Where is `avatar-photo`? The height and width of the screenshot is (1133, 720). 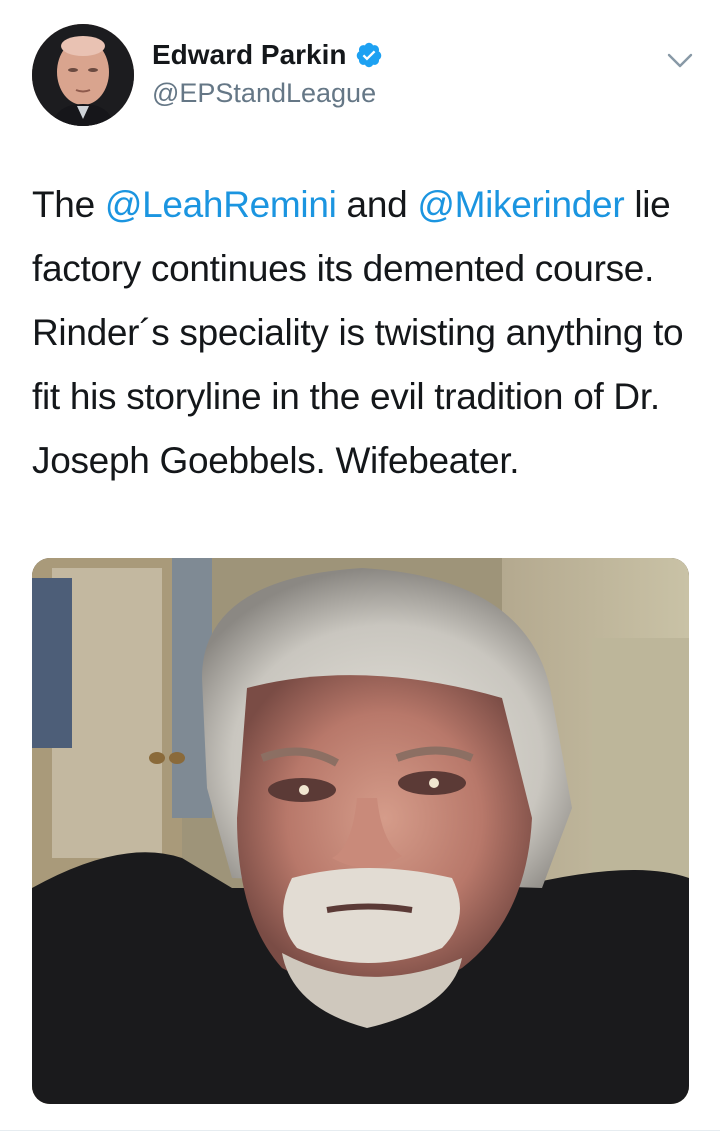
avatar-photo is located at coordinates (83, 75).